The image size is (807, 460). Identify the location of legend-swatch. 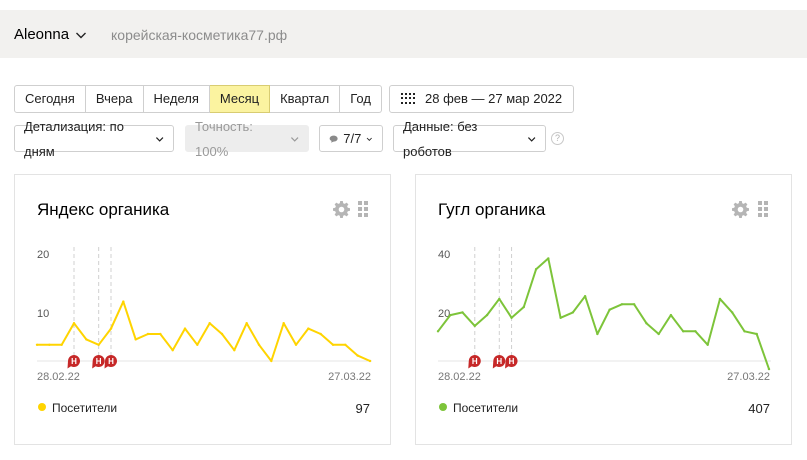
(42, 407).